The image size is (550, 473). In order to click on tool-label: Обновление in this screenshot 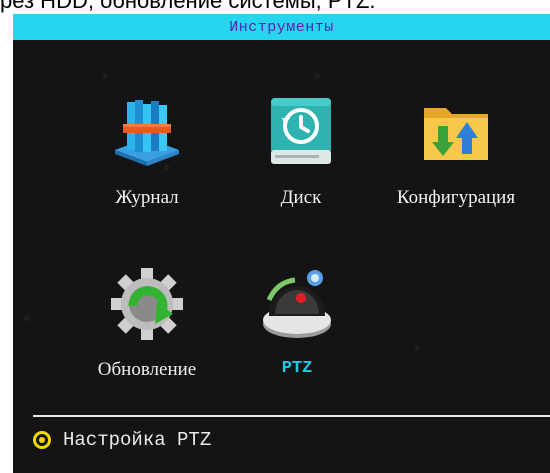, I will do `click(147, 369)`.